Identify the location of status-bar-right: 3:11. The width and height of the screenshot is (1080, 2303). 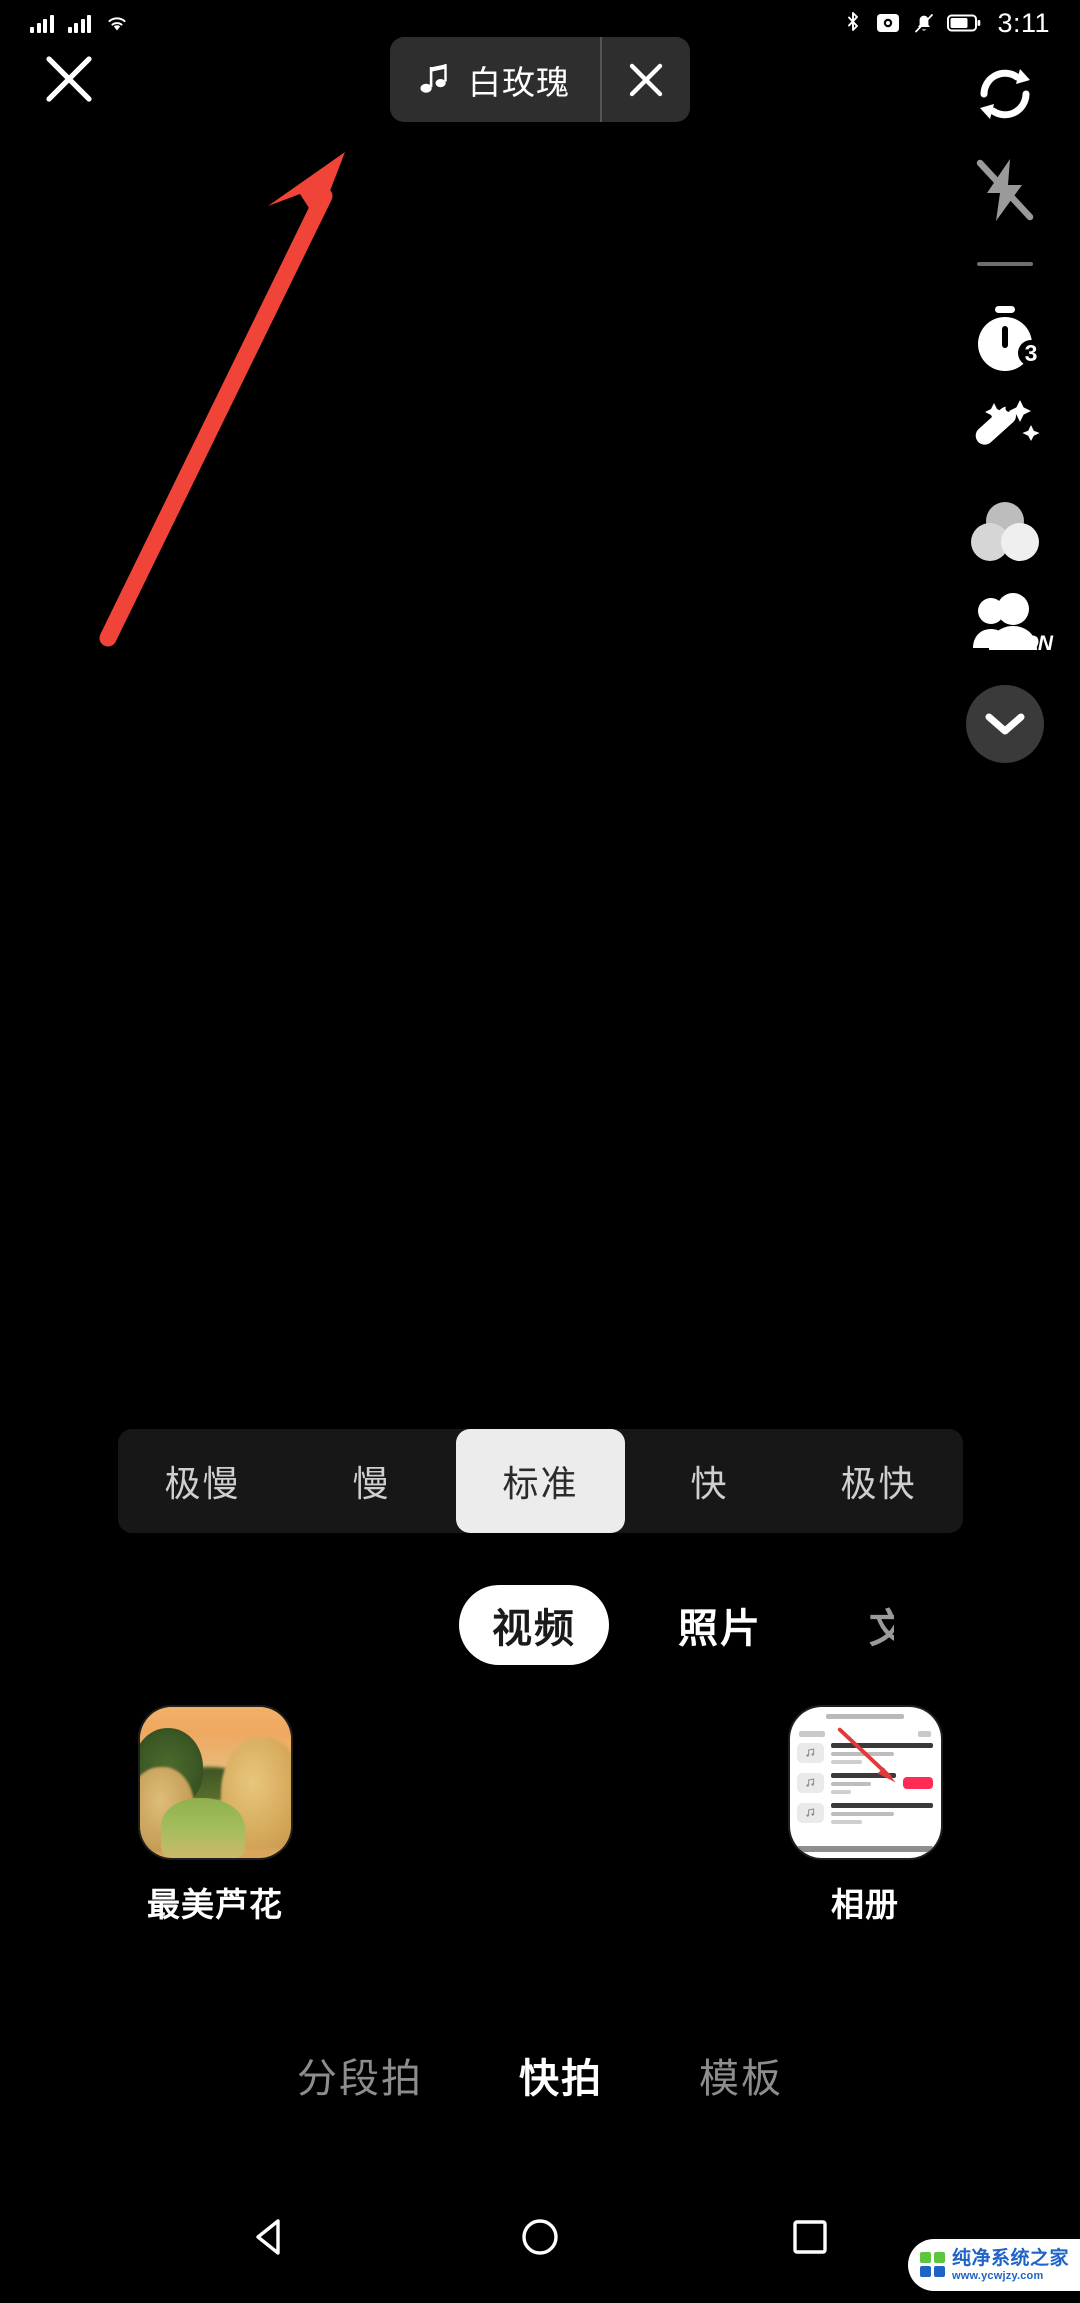
(946, 23).